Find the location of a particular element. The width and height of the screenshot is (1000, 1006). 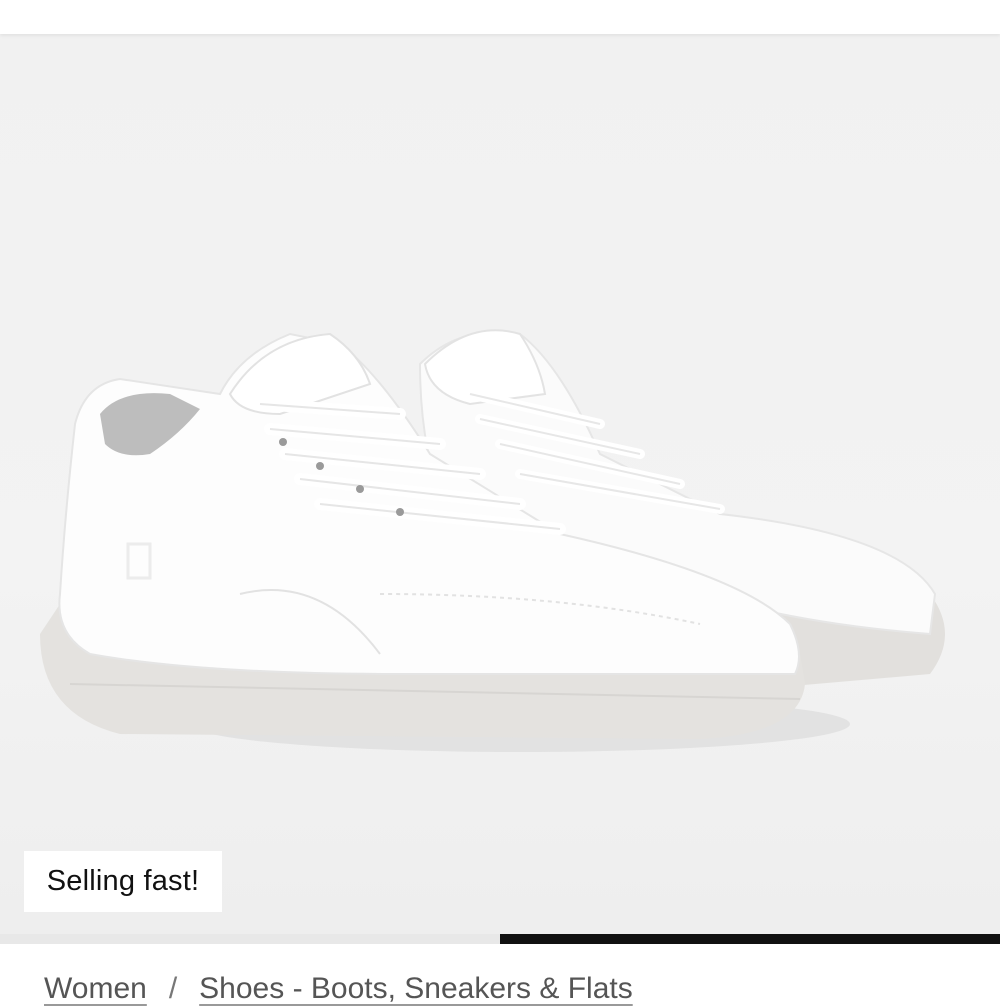

breadcrumb: Women / Shoes - Boots, Sneakers & Flats is located at coordinates (338, 989).